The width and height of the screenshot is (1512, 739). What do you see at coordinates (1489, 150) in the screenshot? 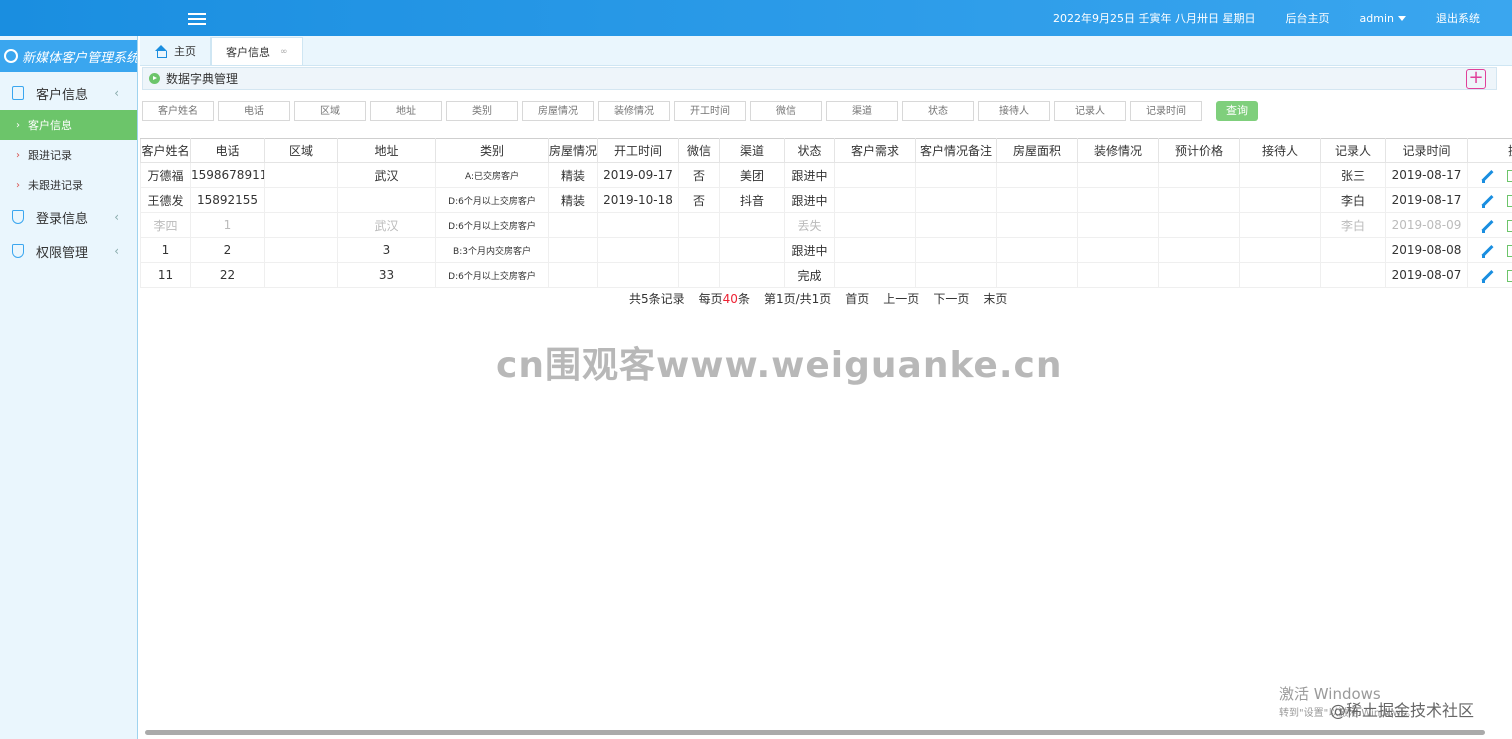
I see `column-header: 操` at bounding box center [1489, 150].